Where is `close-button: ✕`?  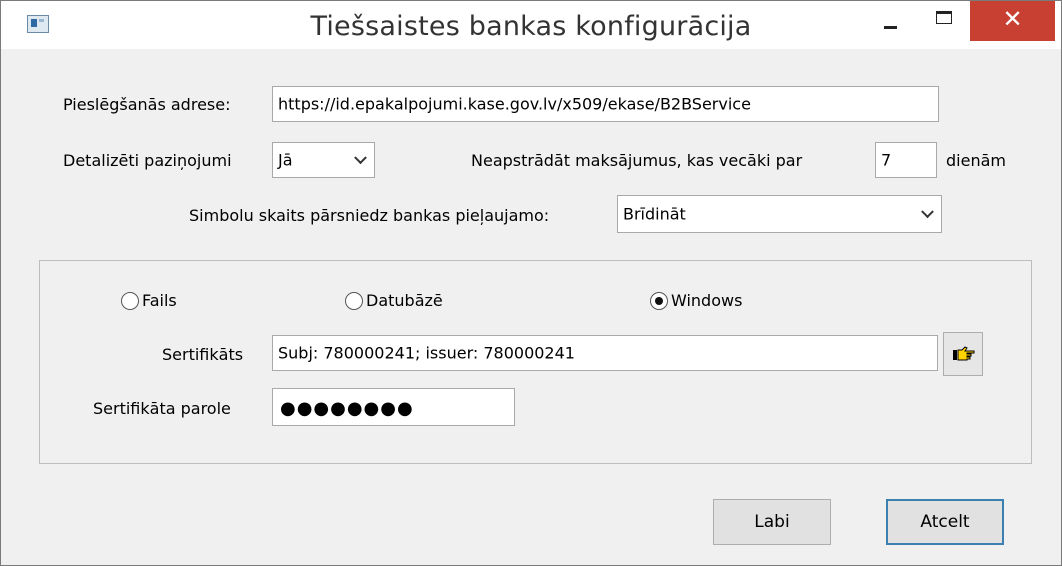
close-button: ✕ is located at coordinates (1012, 21).